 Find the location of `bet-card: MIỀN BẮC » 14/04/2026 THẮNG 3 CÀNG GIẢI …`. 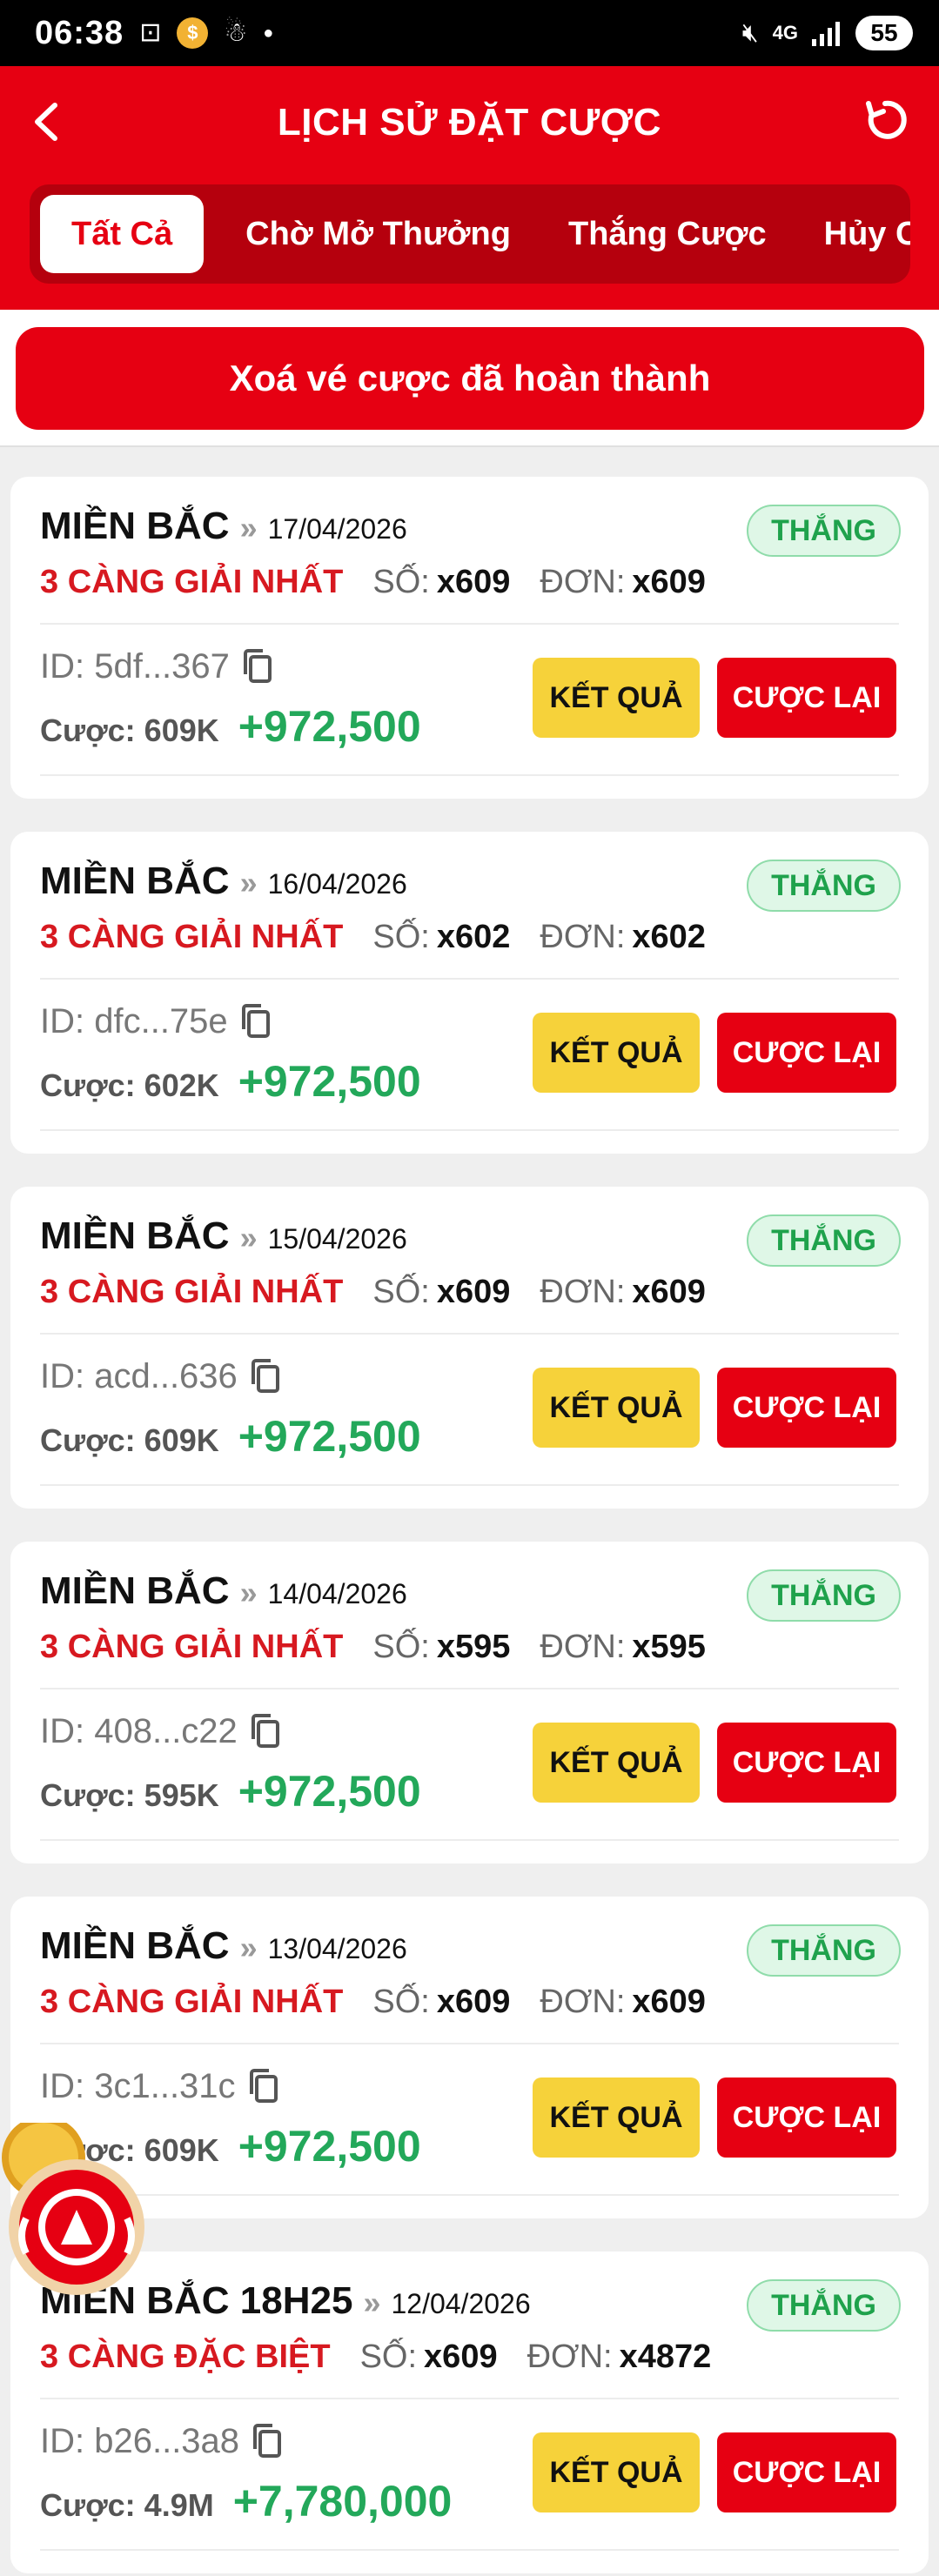

bet-card: MIỀN BẮC » 14/04/2026 THẮNG 3 CÀNG GIẢI … is located at coordinates (469, 1702).